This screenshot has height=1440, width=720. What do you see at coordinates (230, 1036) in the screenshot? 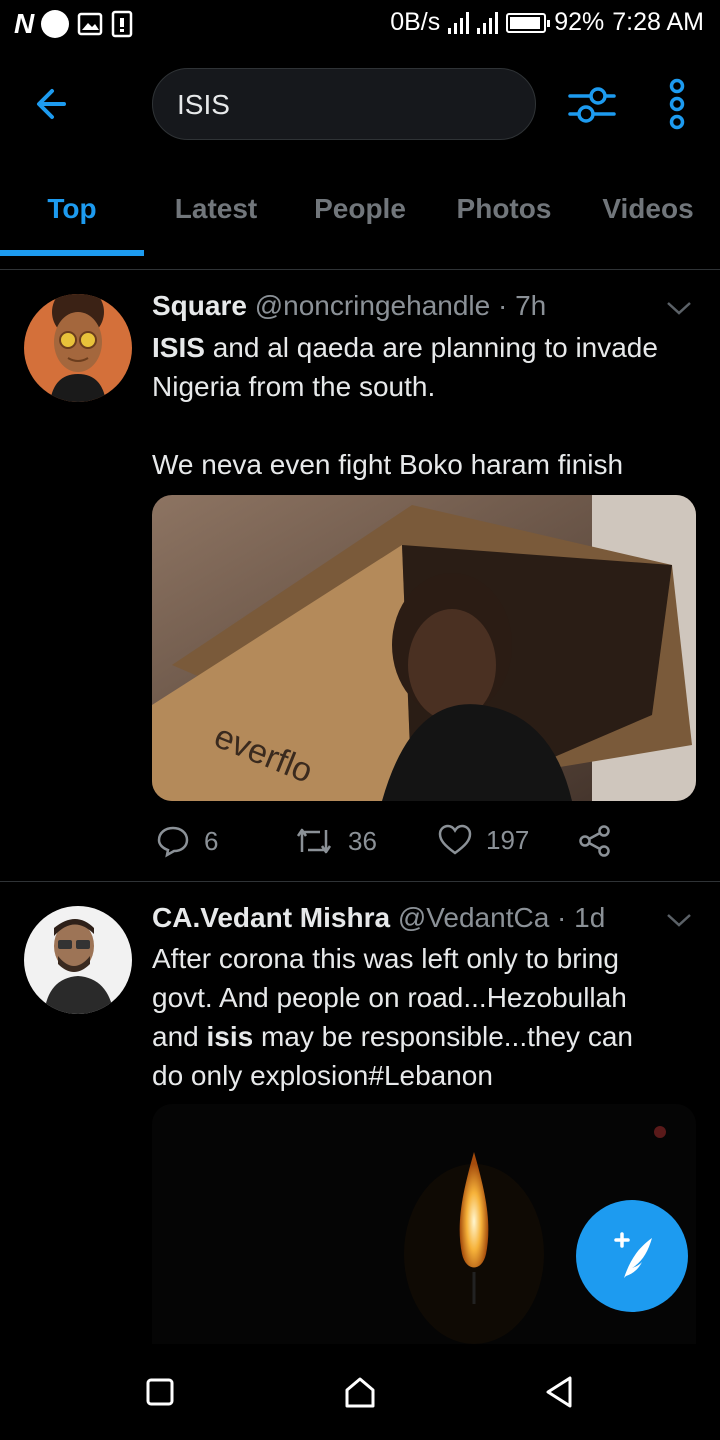
I see `highlighted-term: isis` at bounding box center [230, 1036].